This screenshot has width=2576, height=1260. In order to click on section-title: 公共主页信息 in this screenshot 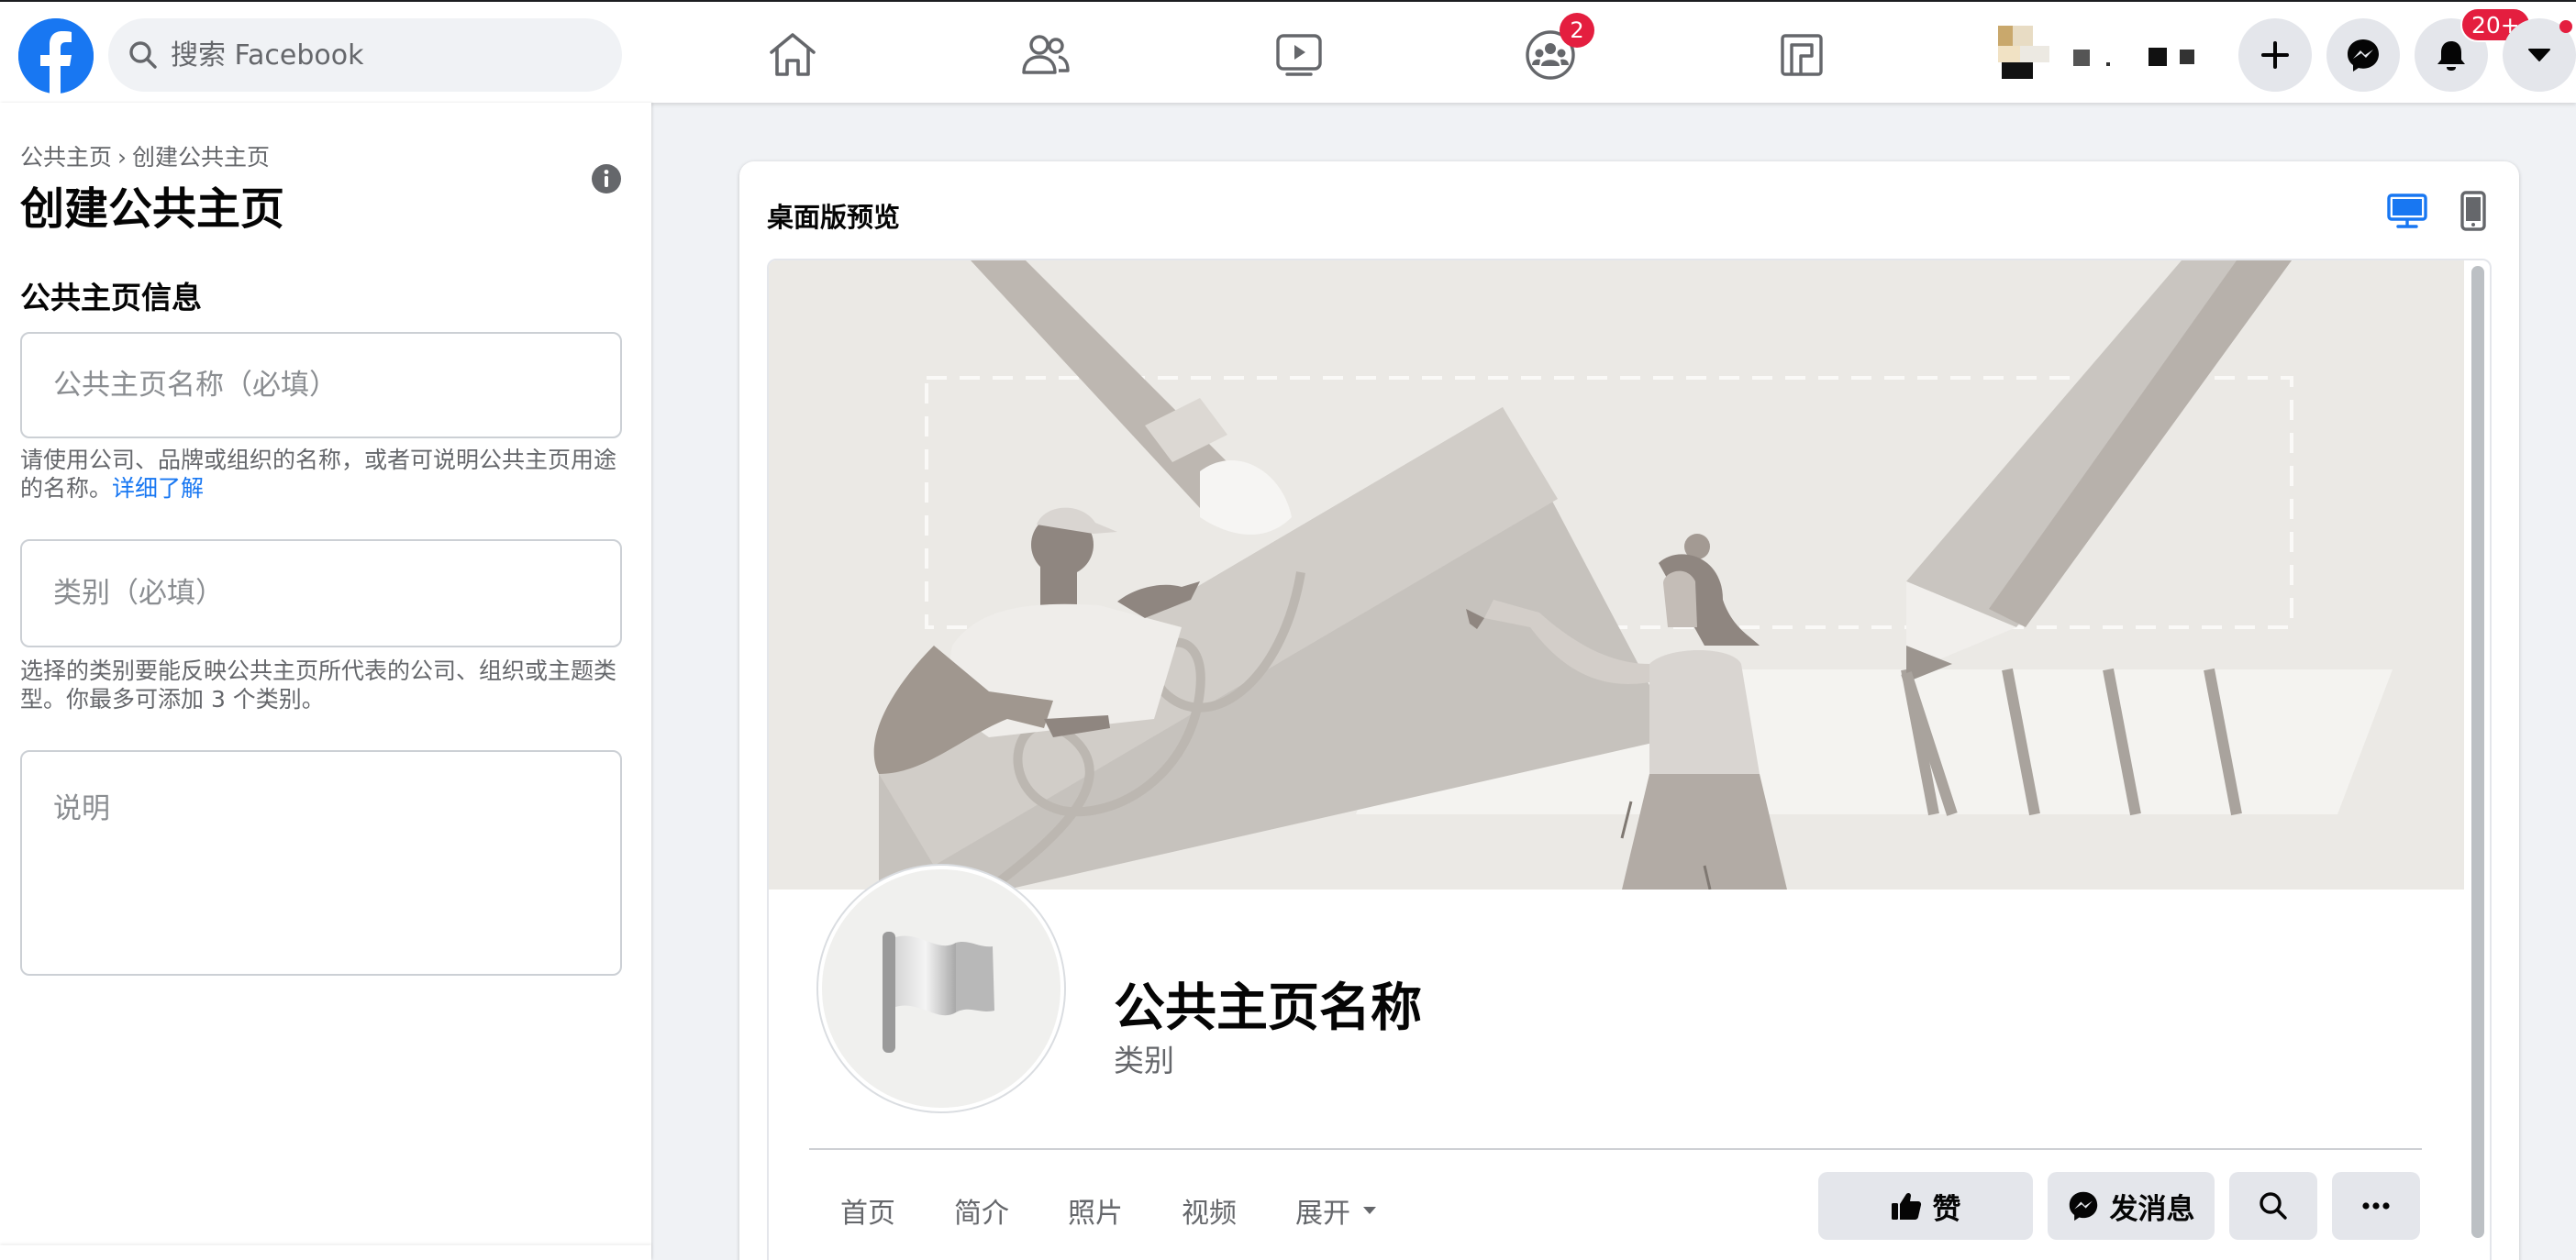, I will do `click(111, 297)`.